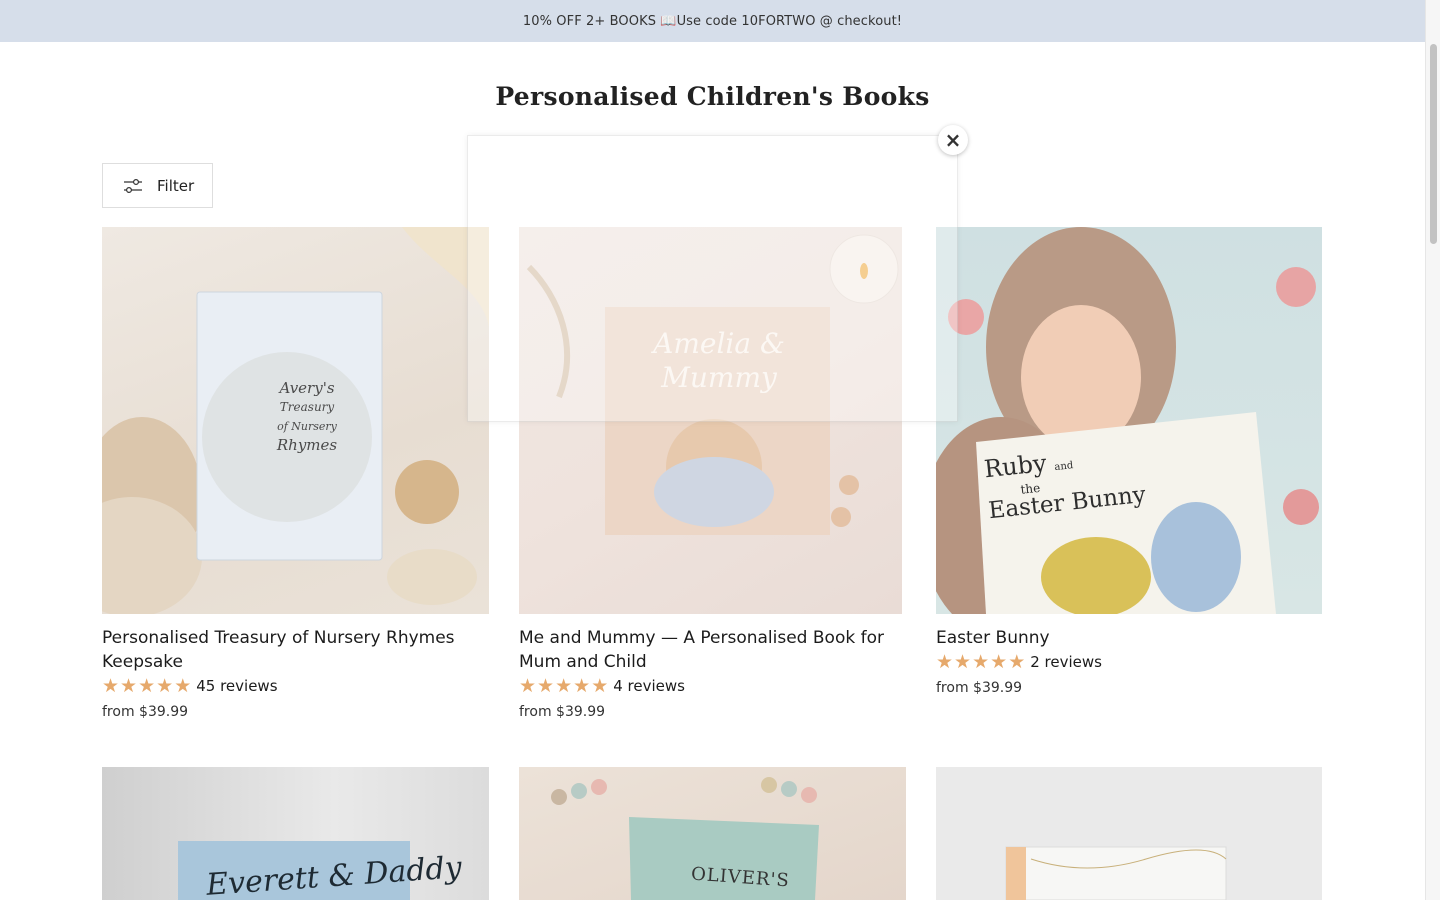 The width and height of the screenshot is (1440, 900). What do you see at coordinates (712, 96) in the screenshot?
I see `page-title: Personalised Children's Books` at bounding box center [712, 96].